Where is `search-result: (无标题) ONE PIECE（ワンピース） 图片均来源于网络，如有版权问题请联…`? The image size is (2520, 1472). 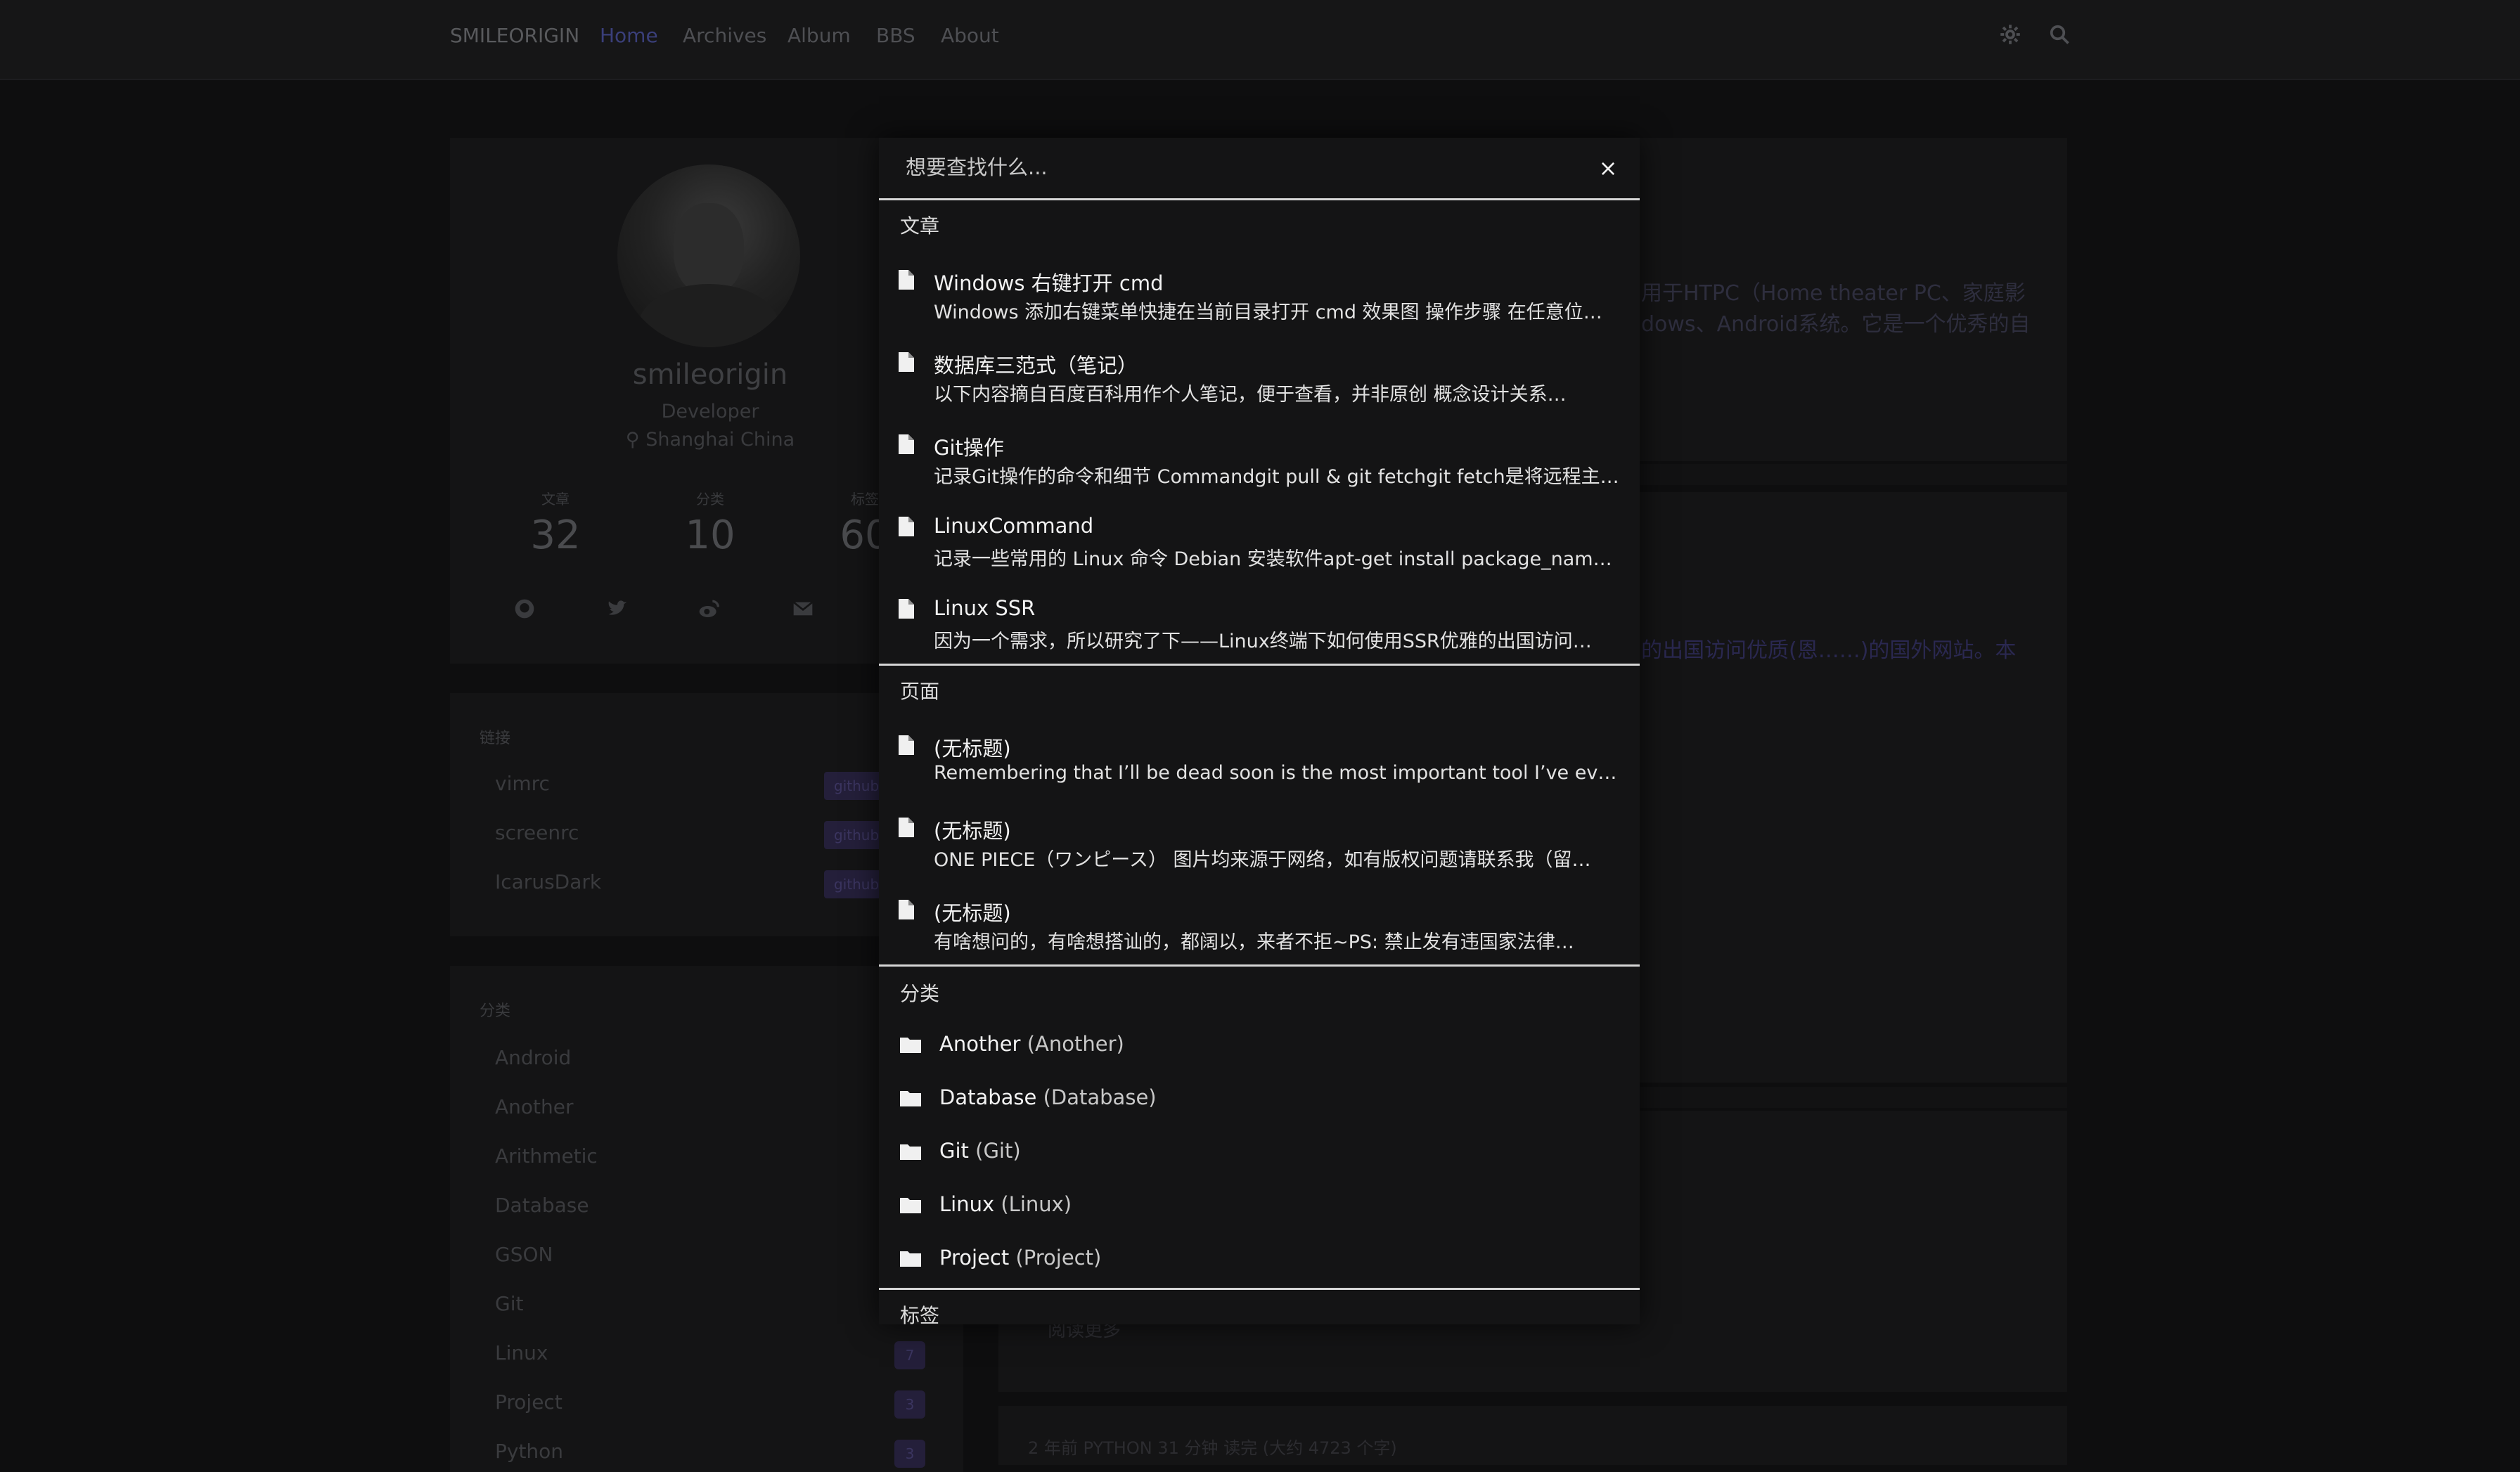
search-result: (无标题) ONE PIECE（ワンピース） 图片均来源于网络，如有版权问题请联… is located at coordinates (1259, 848).